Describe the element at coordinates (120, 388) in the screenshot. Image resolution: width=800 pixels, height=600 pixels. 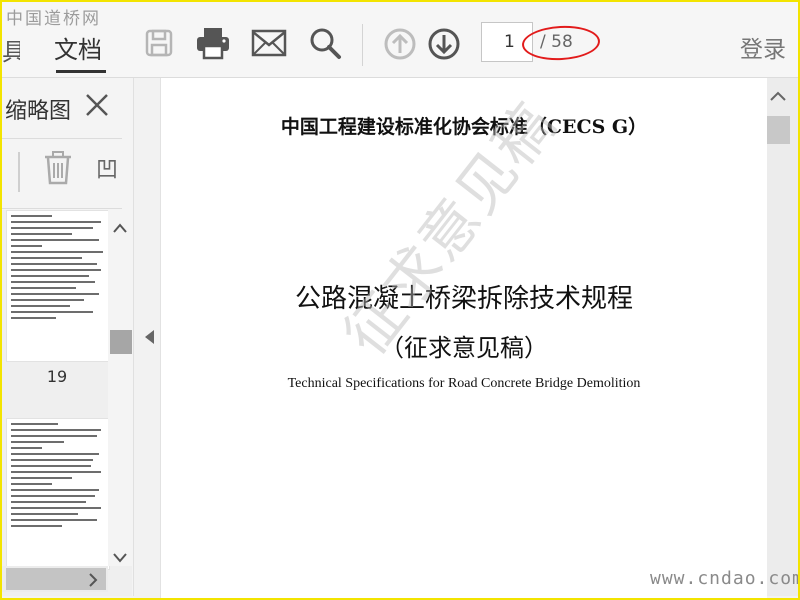
I see `thumbnail-scrollbar` at that location.